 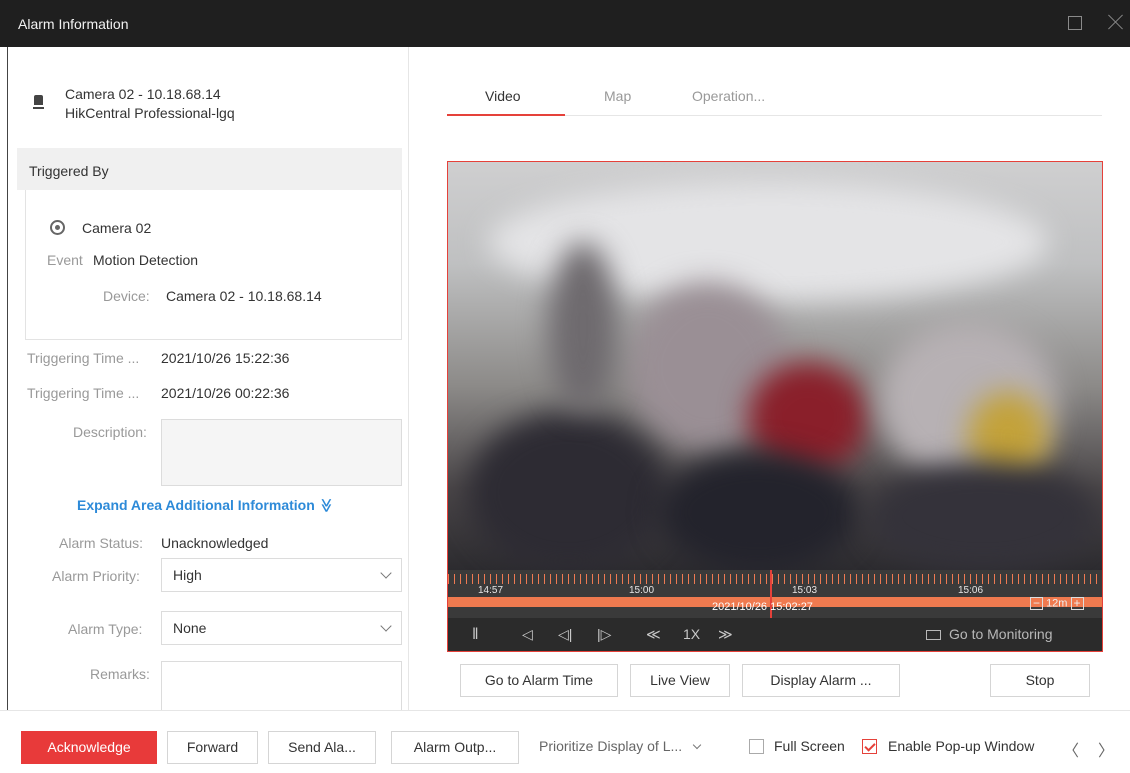 I want to click on playback-controls: ‖ ◁ ◁| |▷ ≪ 1X ≫ Go to Monitoring, so click(x=775, y=634).